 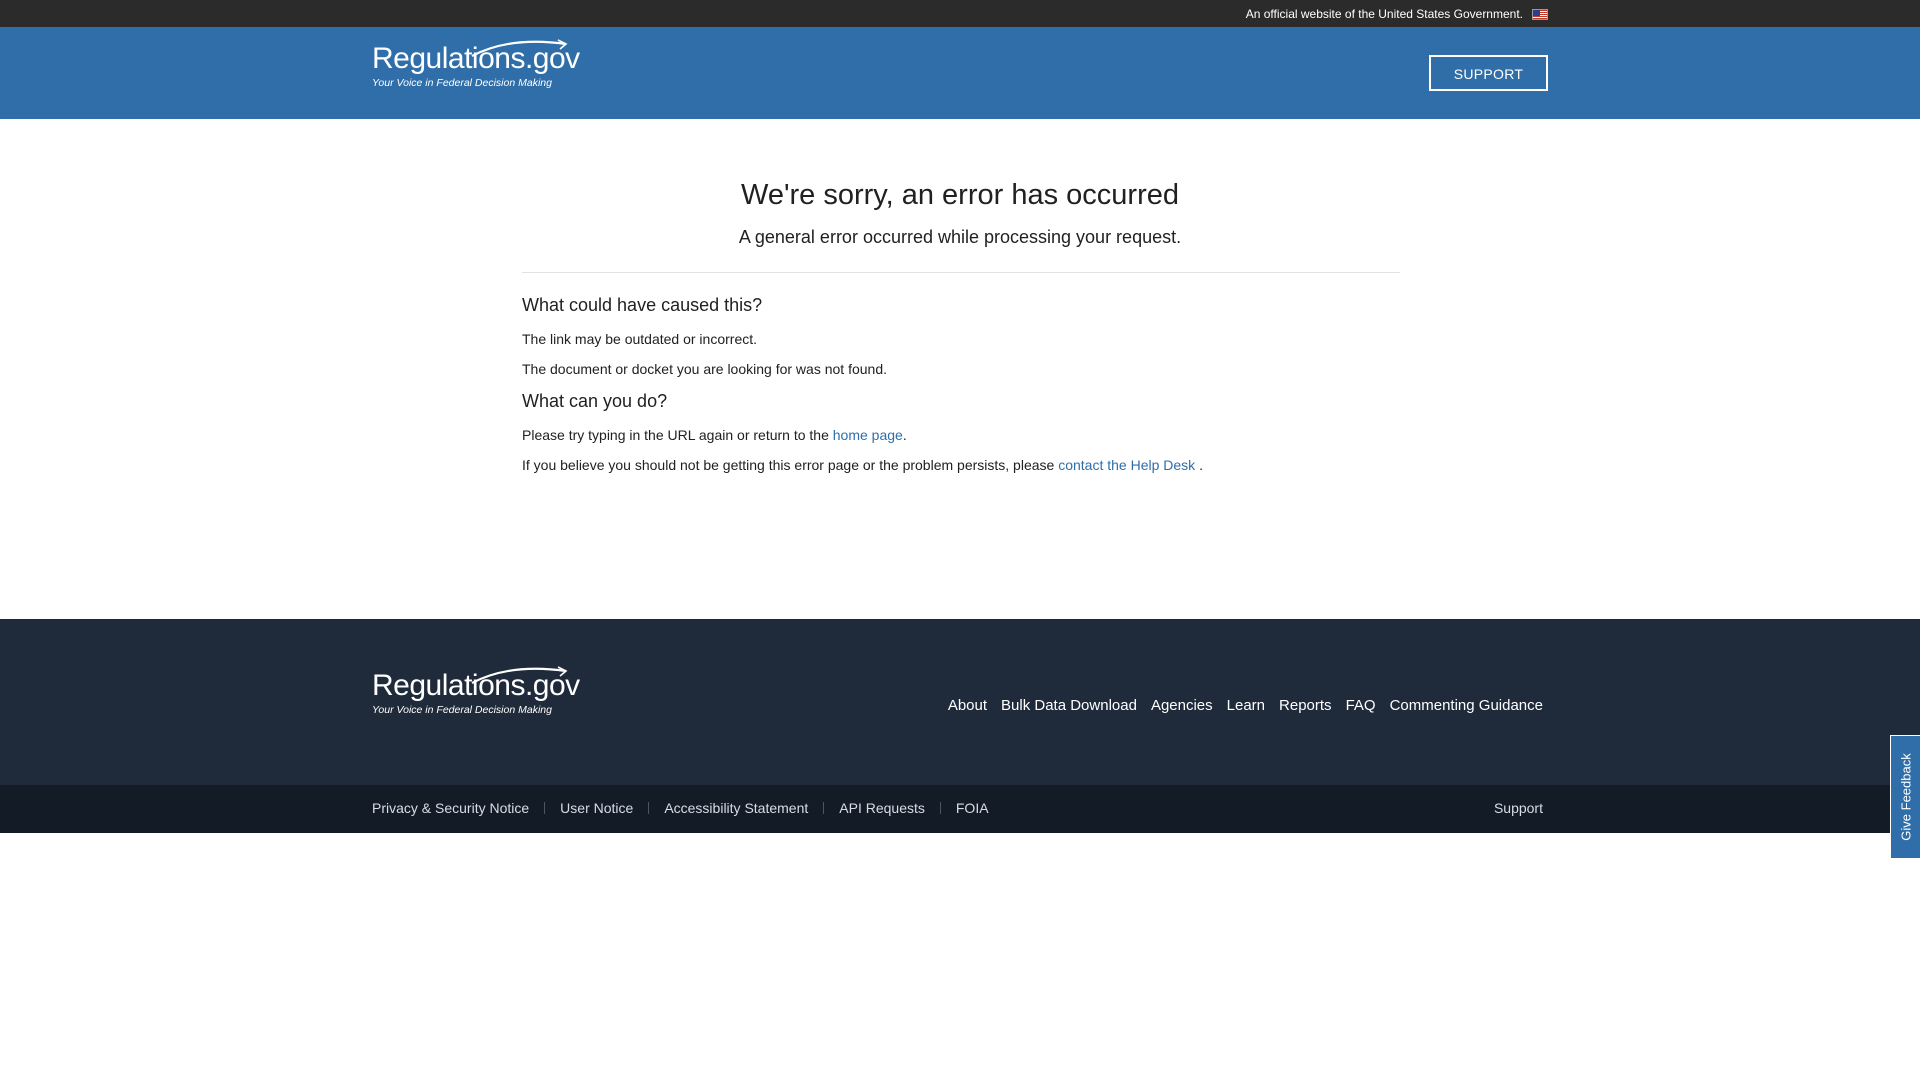 What do you see at coordinates (1199, 465) in the screenshot?
I see `action-line-helpdesk-suffix: .` at bounding box center [1199, 465].